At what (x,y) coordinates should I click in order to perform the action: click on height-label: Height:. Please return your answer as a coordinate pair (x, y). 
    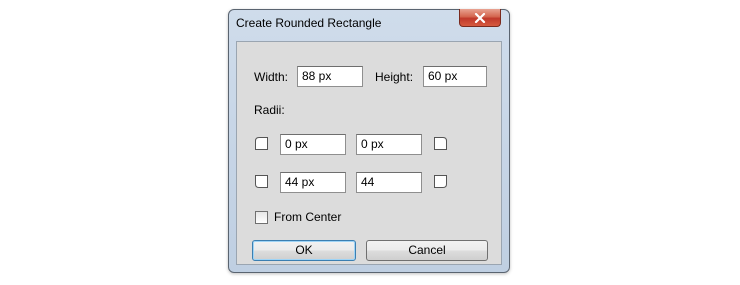
    Looking at the image, I should click on (394, 77).